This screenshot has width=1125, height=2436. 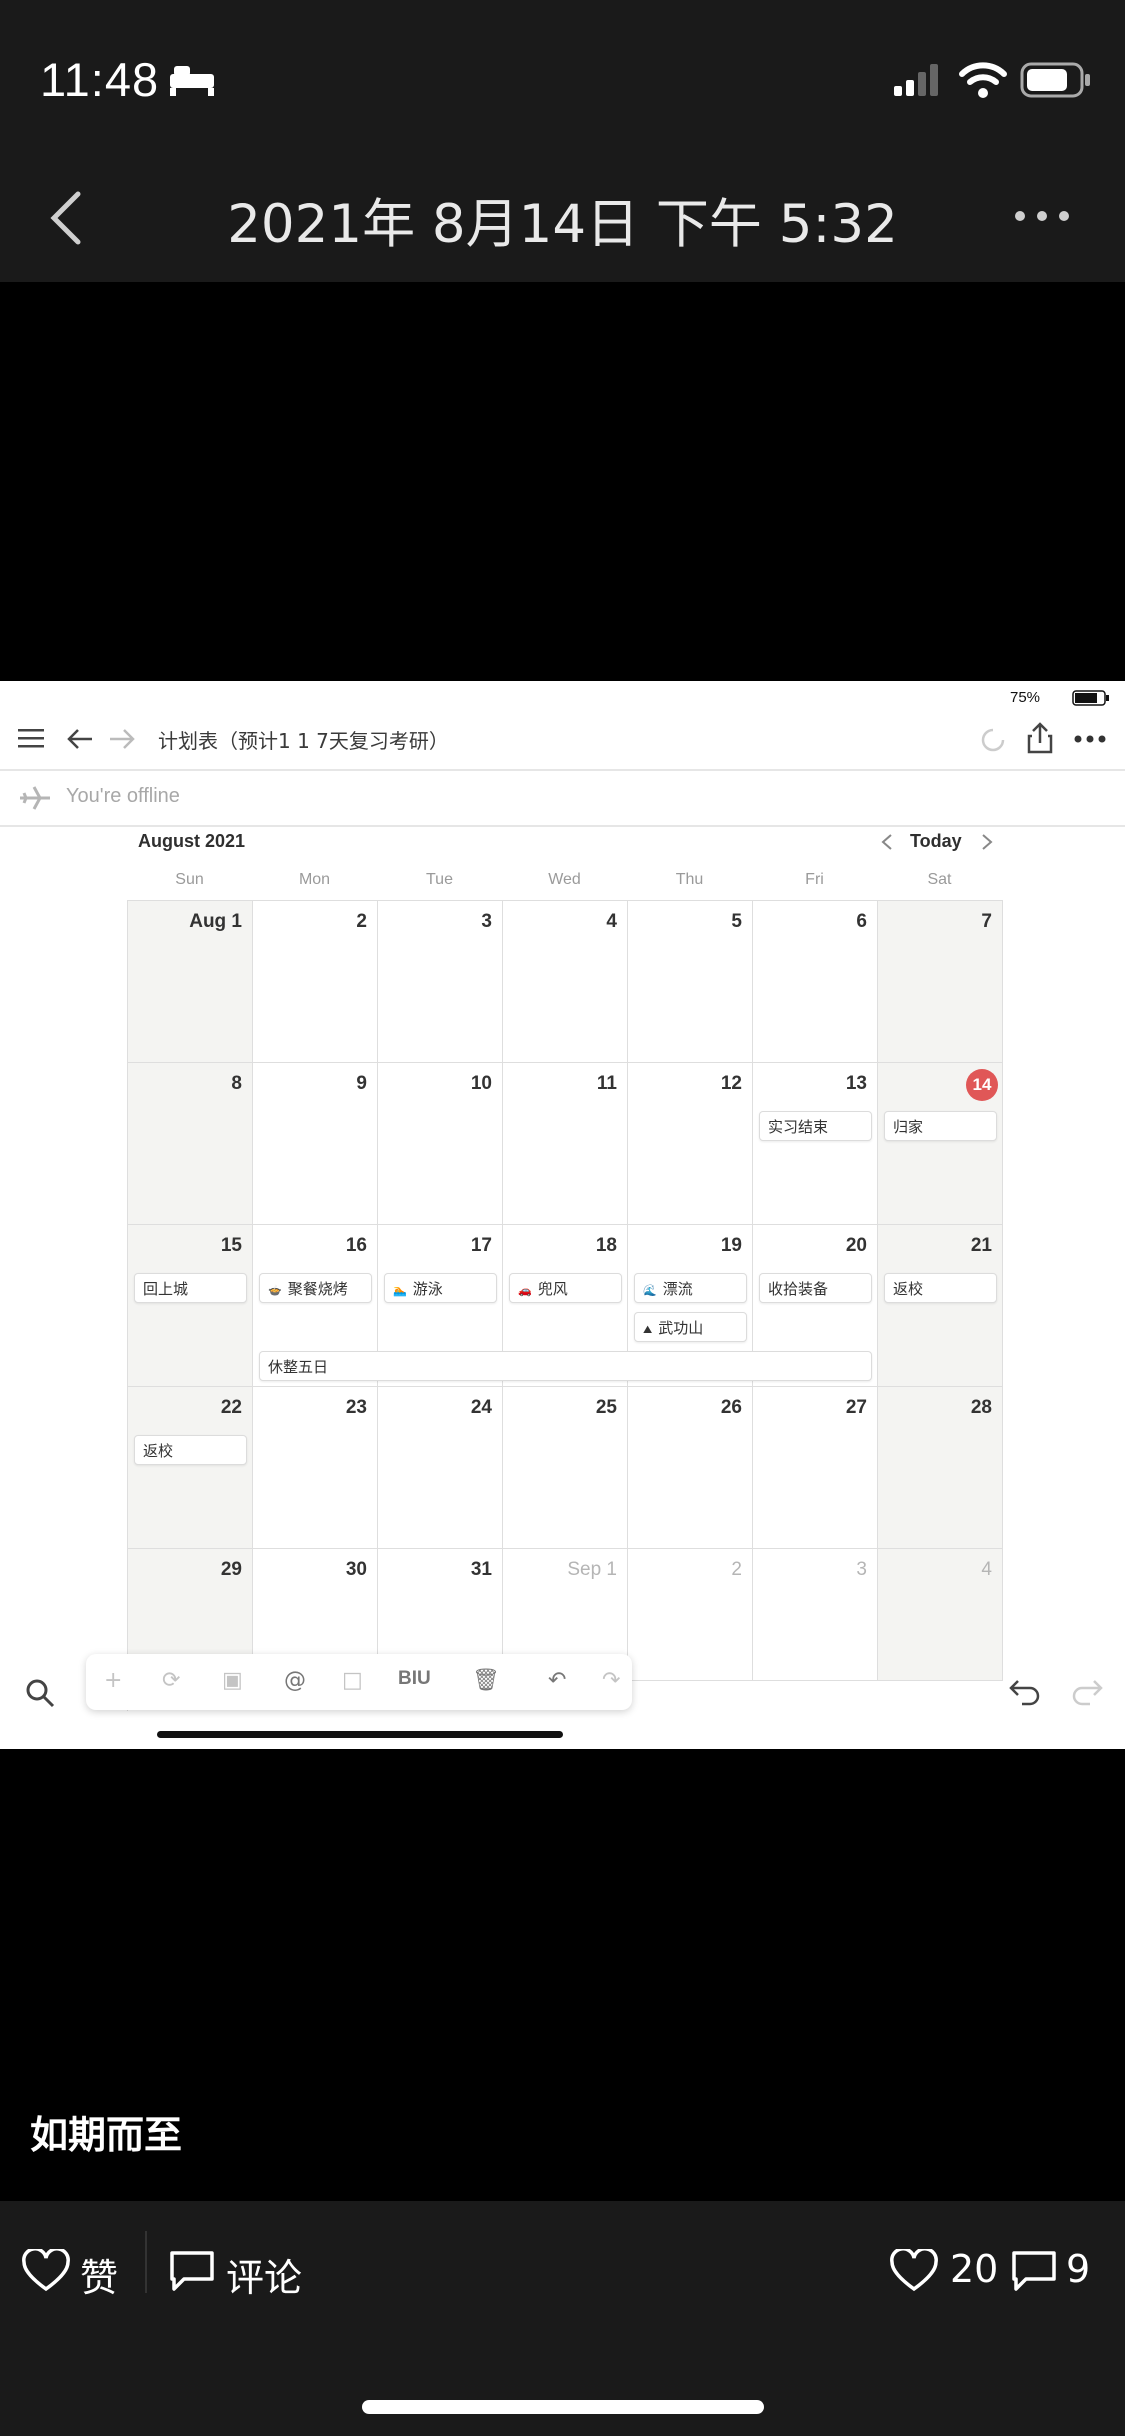 I want to click on calendar-event: 收拾装备, so click(x=815, y=1288).